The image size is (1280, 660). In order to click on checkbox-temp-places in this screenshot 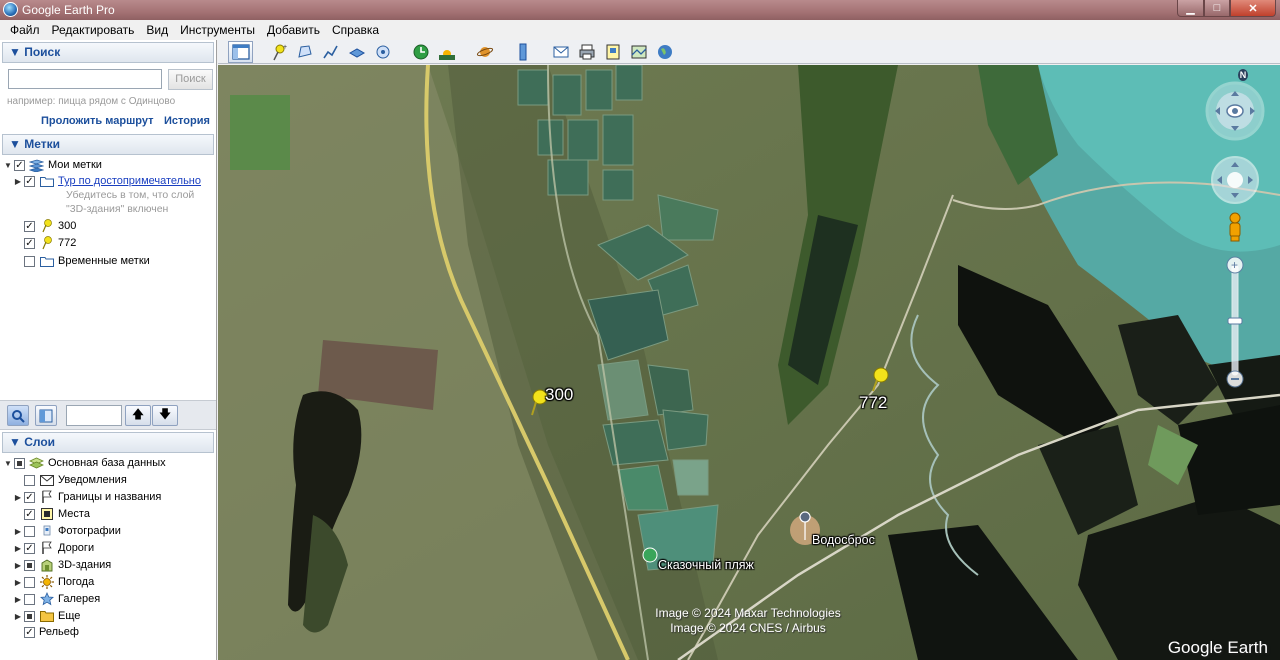, I will do `click(29, 261)`.